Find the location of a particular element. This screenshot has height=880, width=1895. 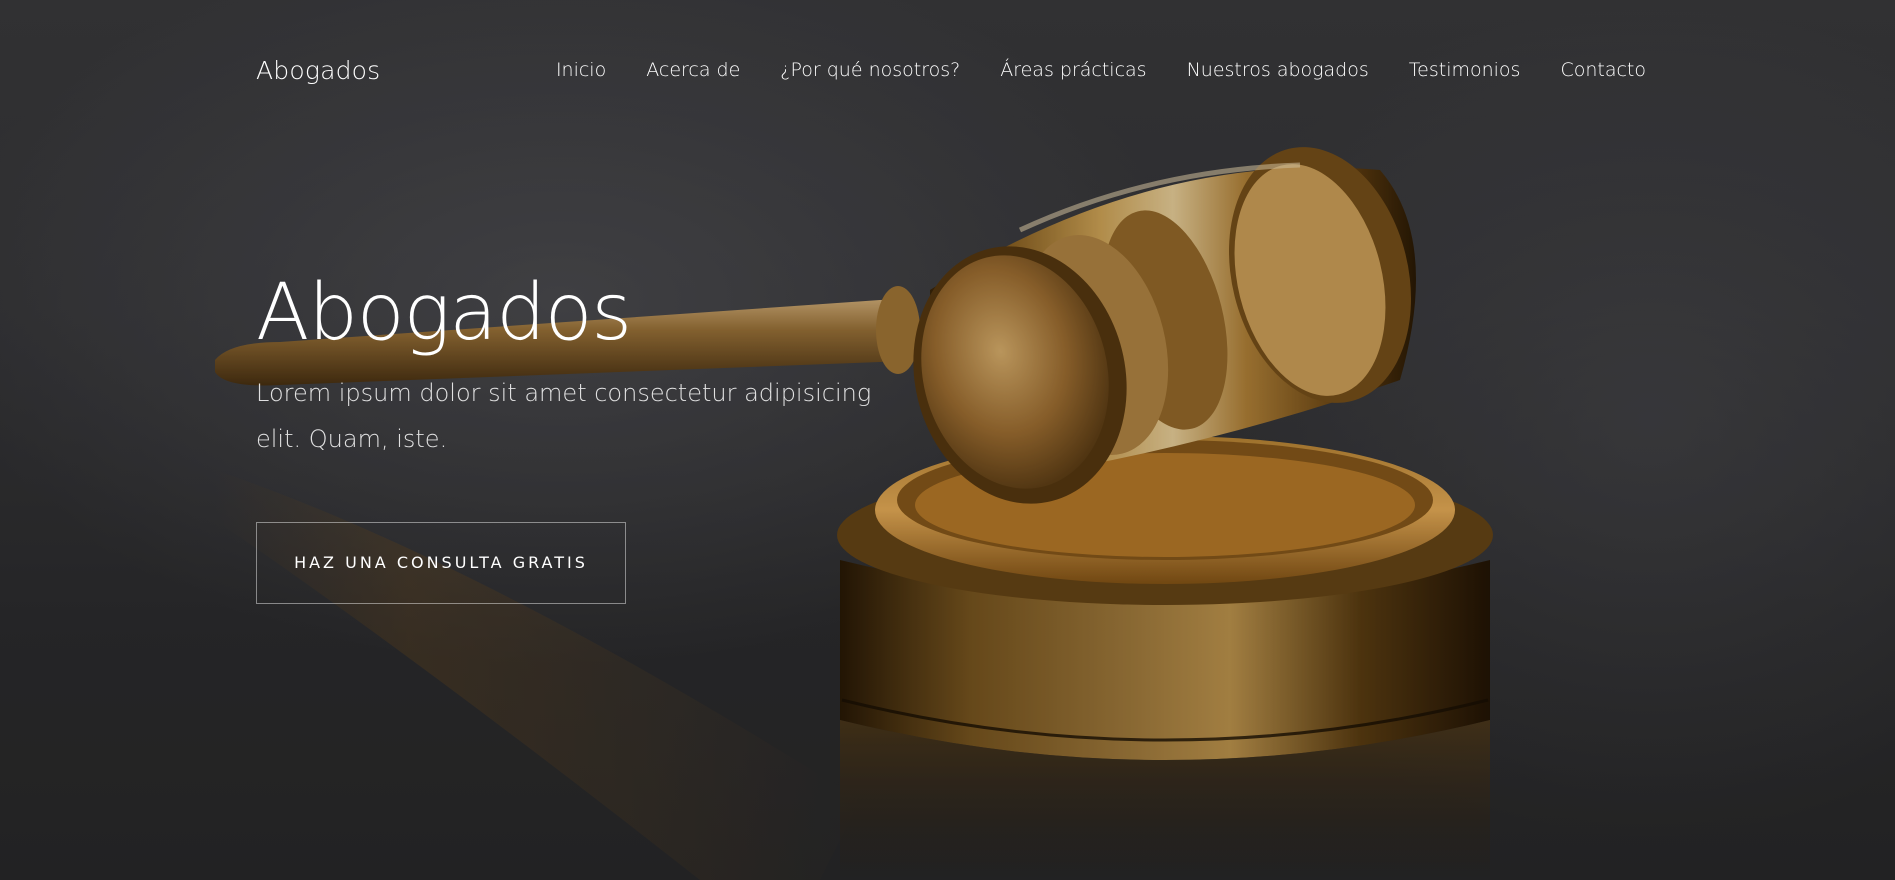

nav-item-acerca: Acerca de is located at coordinates (693, 70).